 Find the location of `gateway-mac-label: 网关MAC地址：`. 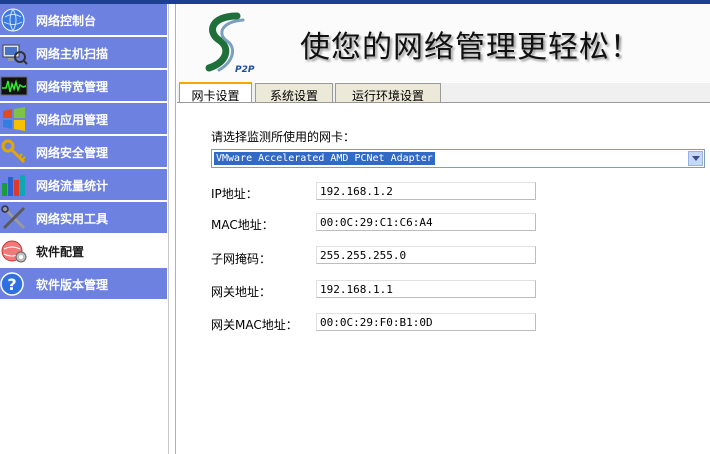

gateway-mac-label: 网关MAC地址： is located at coordinates (254, 325).